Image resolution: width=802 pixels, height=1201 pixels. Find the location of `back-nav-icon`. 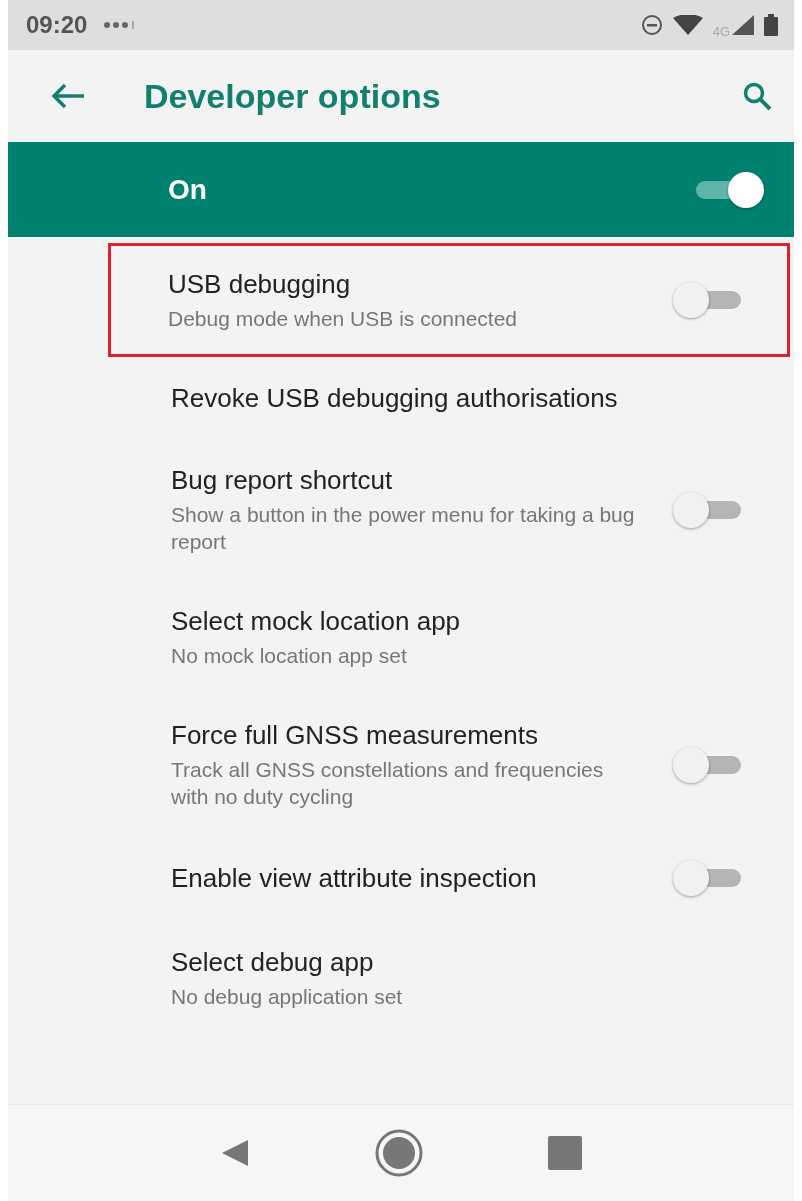

back-nav-icon is located at coordinates (235, 1153).